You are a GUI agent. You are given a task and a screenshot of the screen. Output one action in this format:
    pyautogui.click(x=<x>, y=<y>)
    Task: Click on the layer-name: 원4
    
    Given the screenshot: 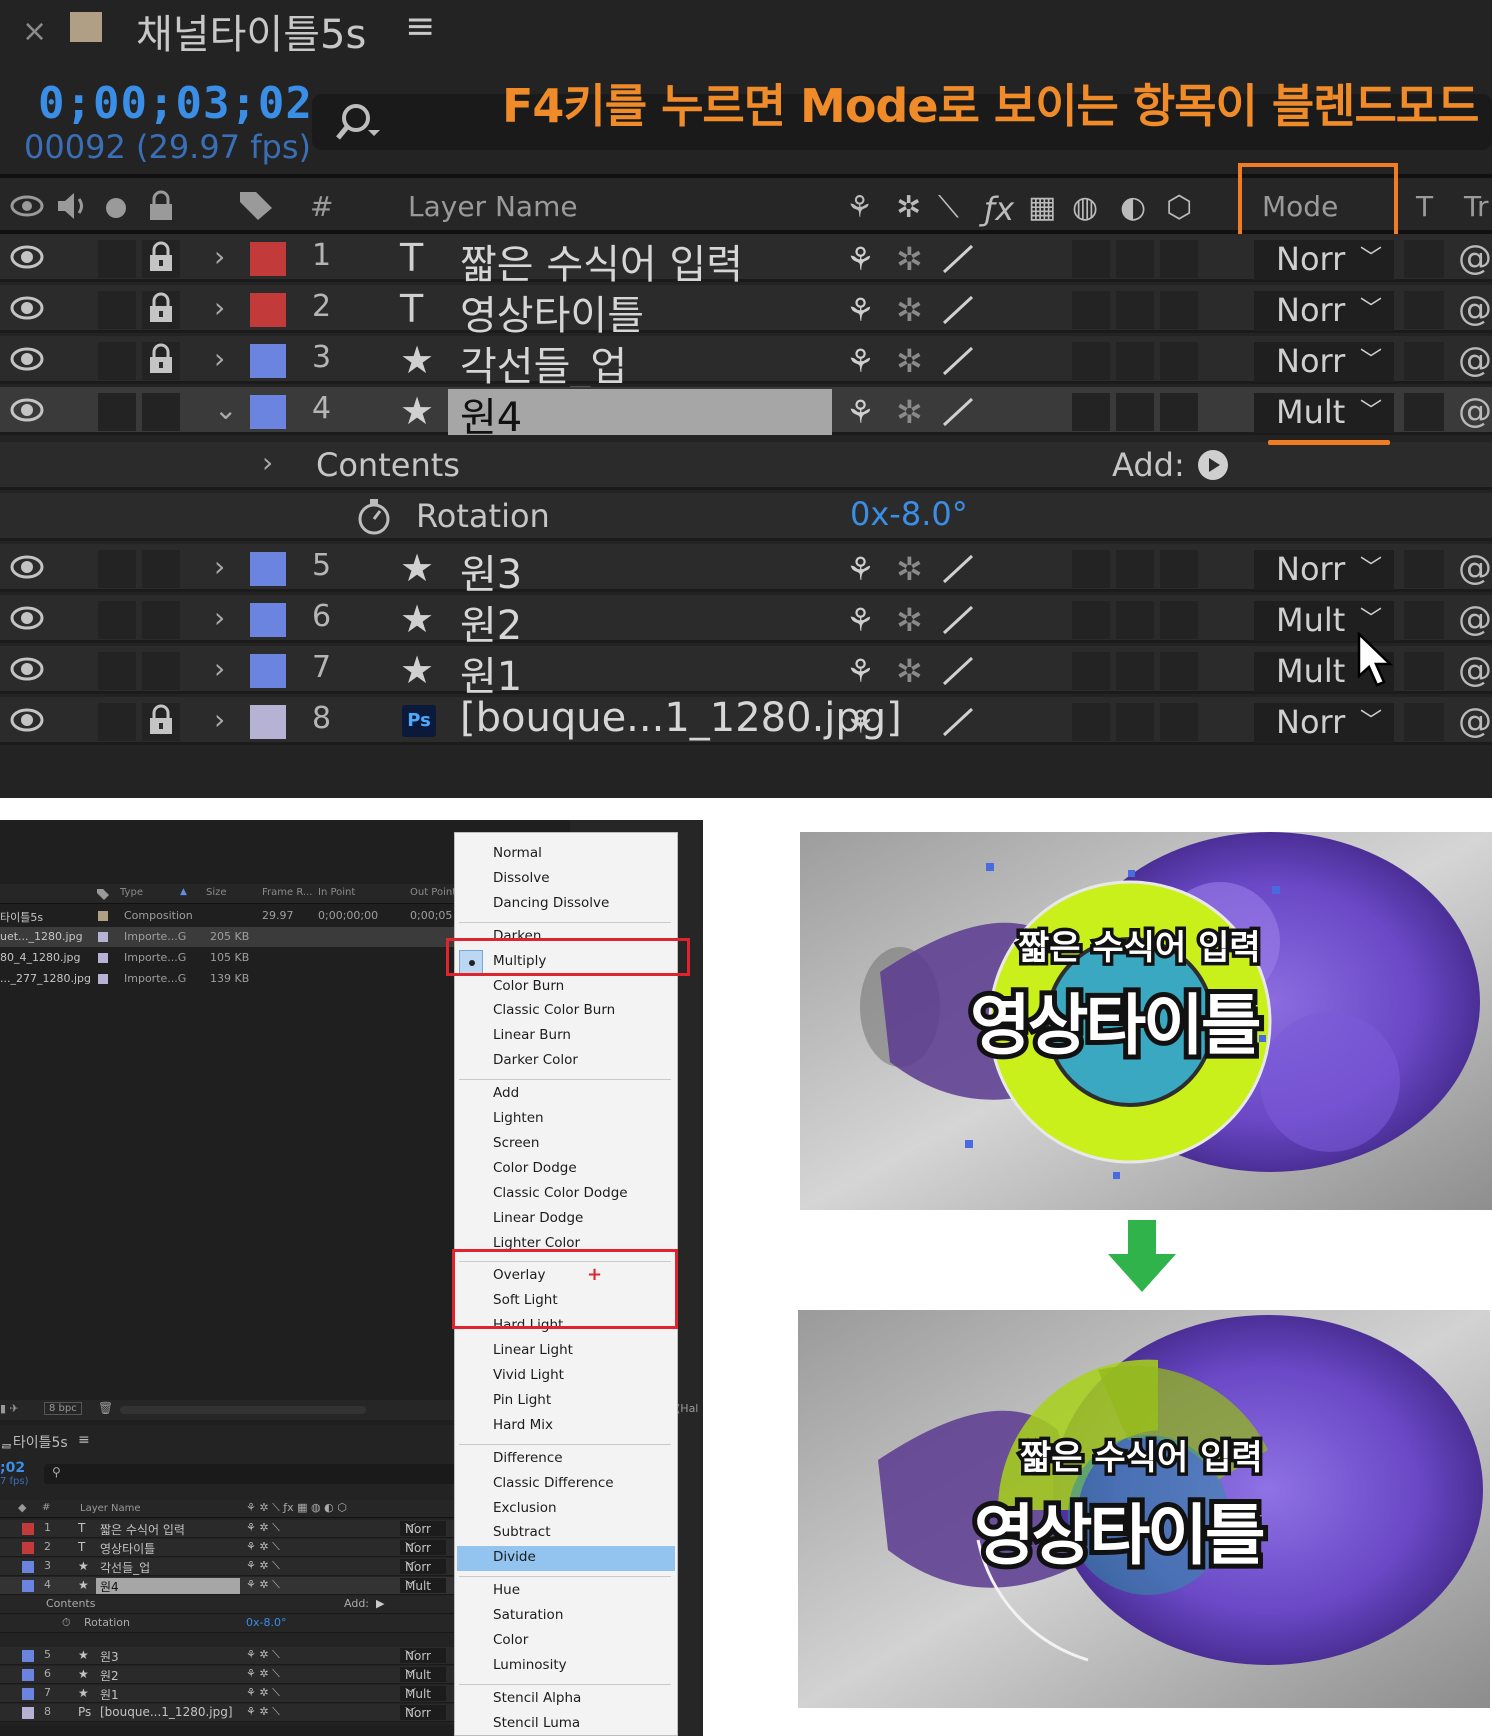 What is the action you would take?
    pyautogui.click(x=491, y=414)
    